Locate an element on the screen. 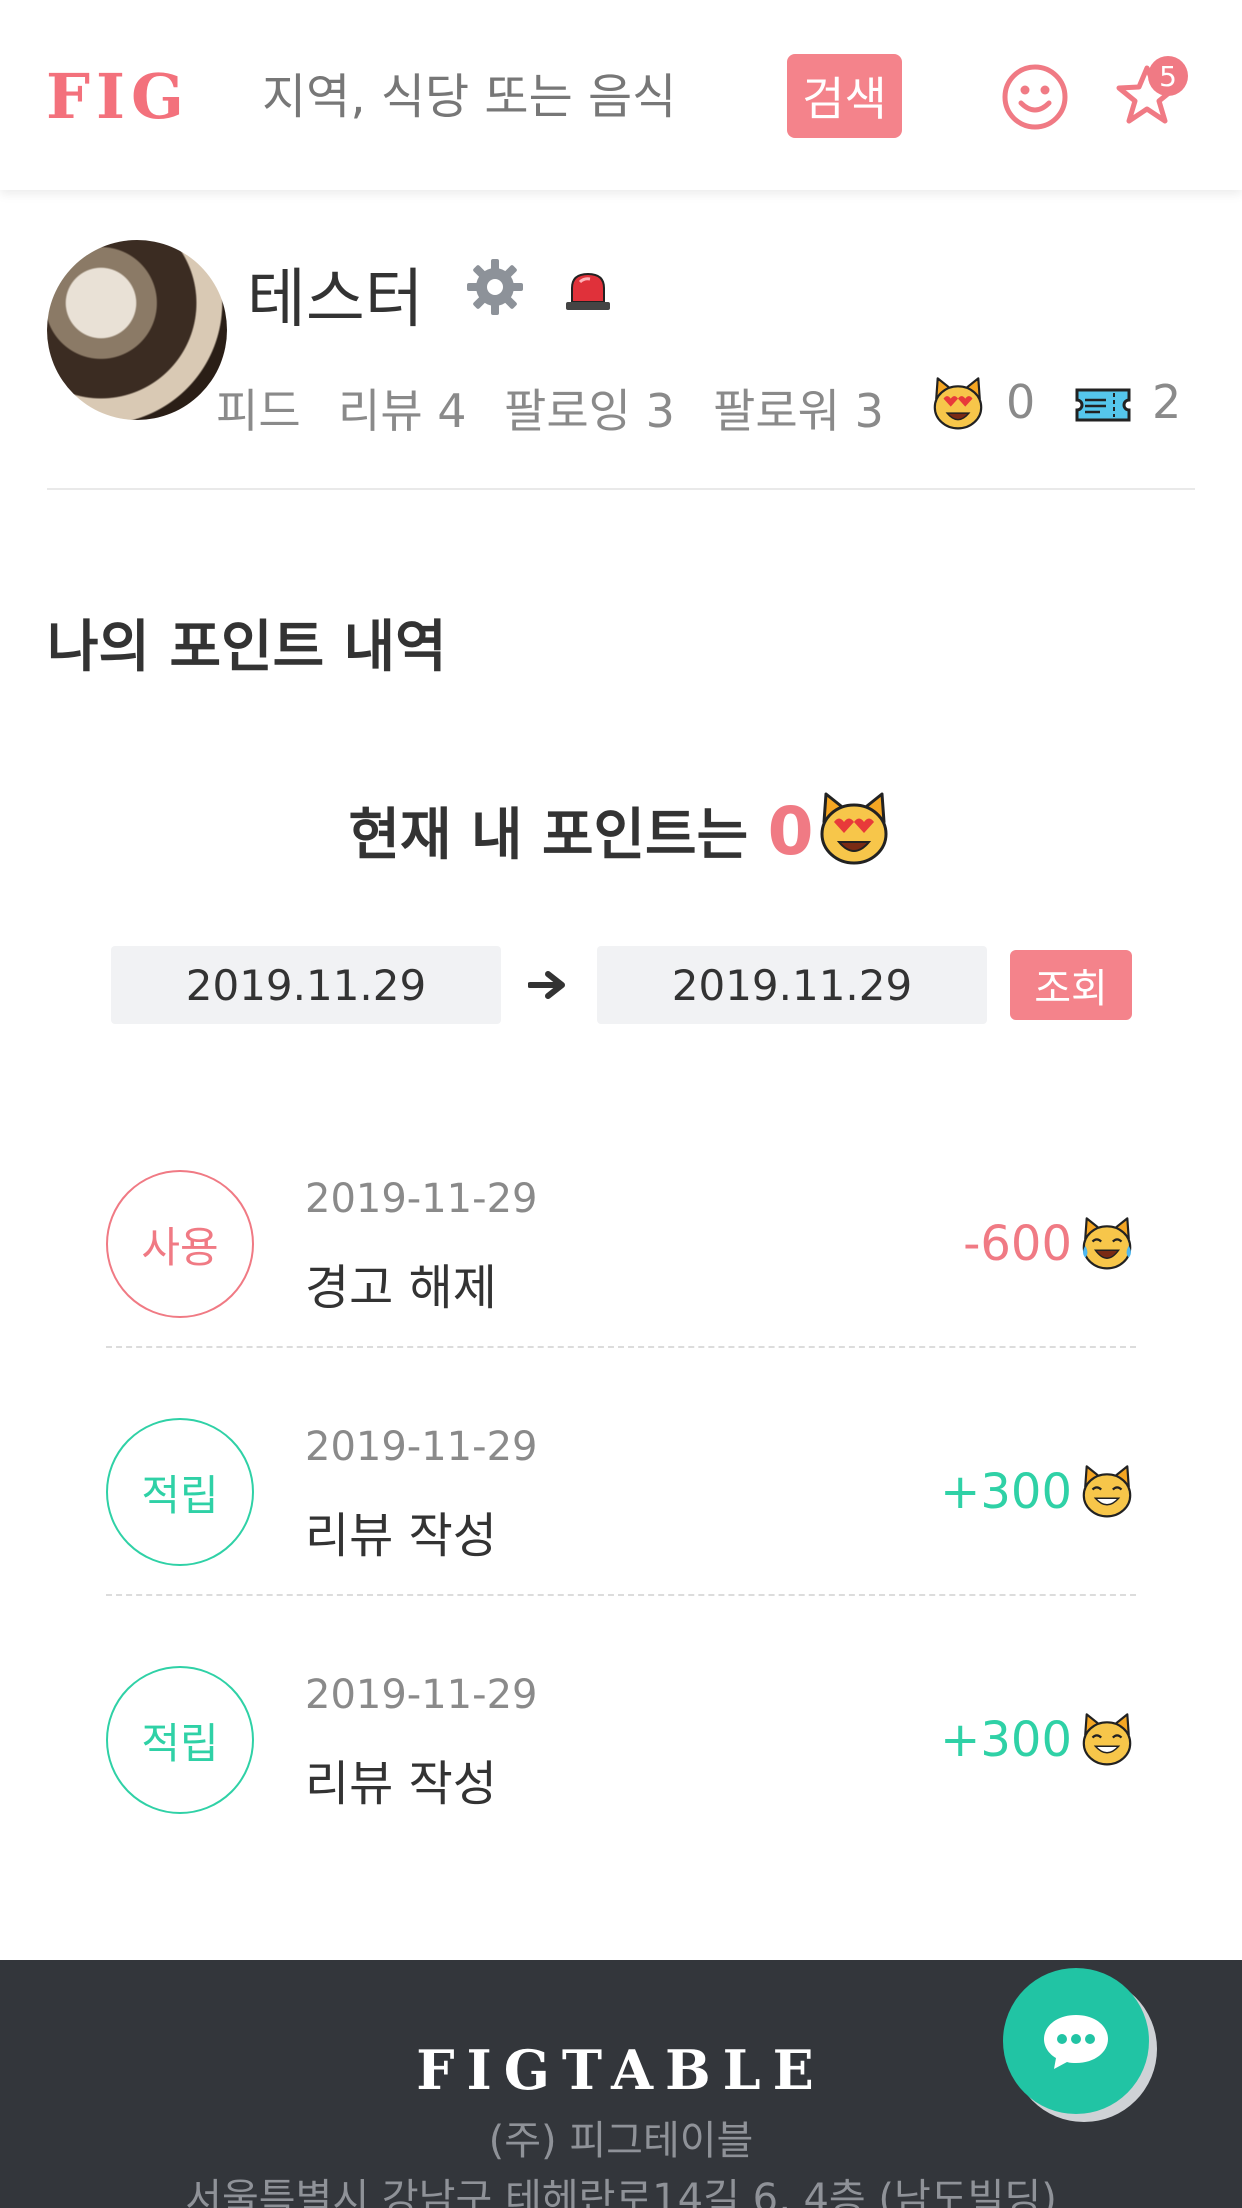  gear-icon is located at coordinates (495, 287).